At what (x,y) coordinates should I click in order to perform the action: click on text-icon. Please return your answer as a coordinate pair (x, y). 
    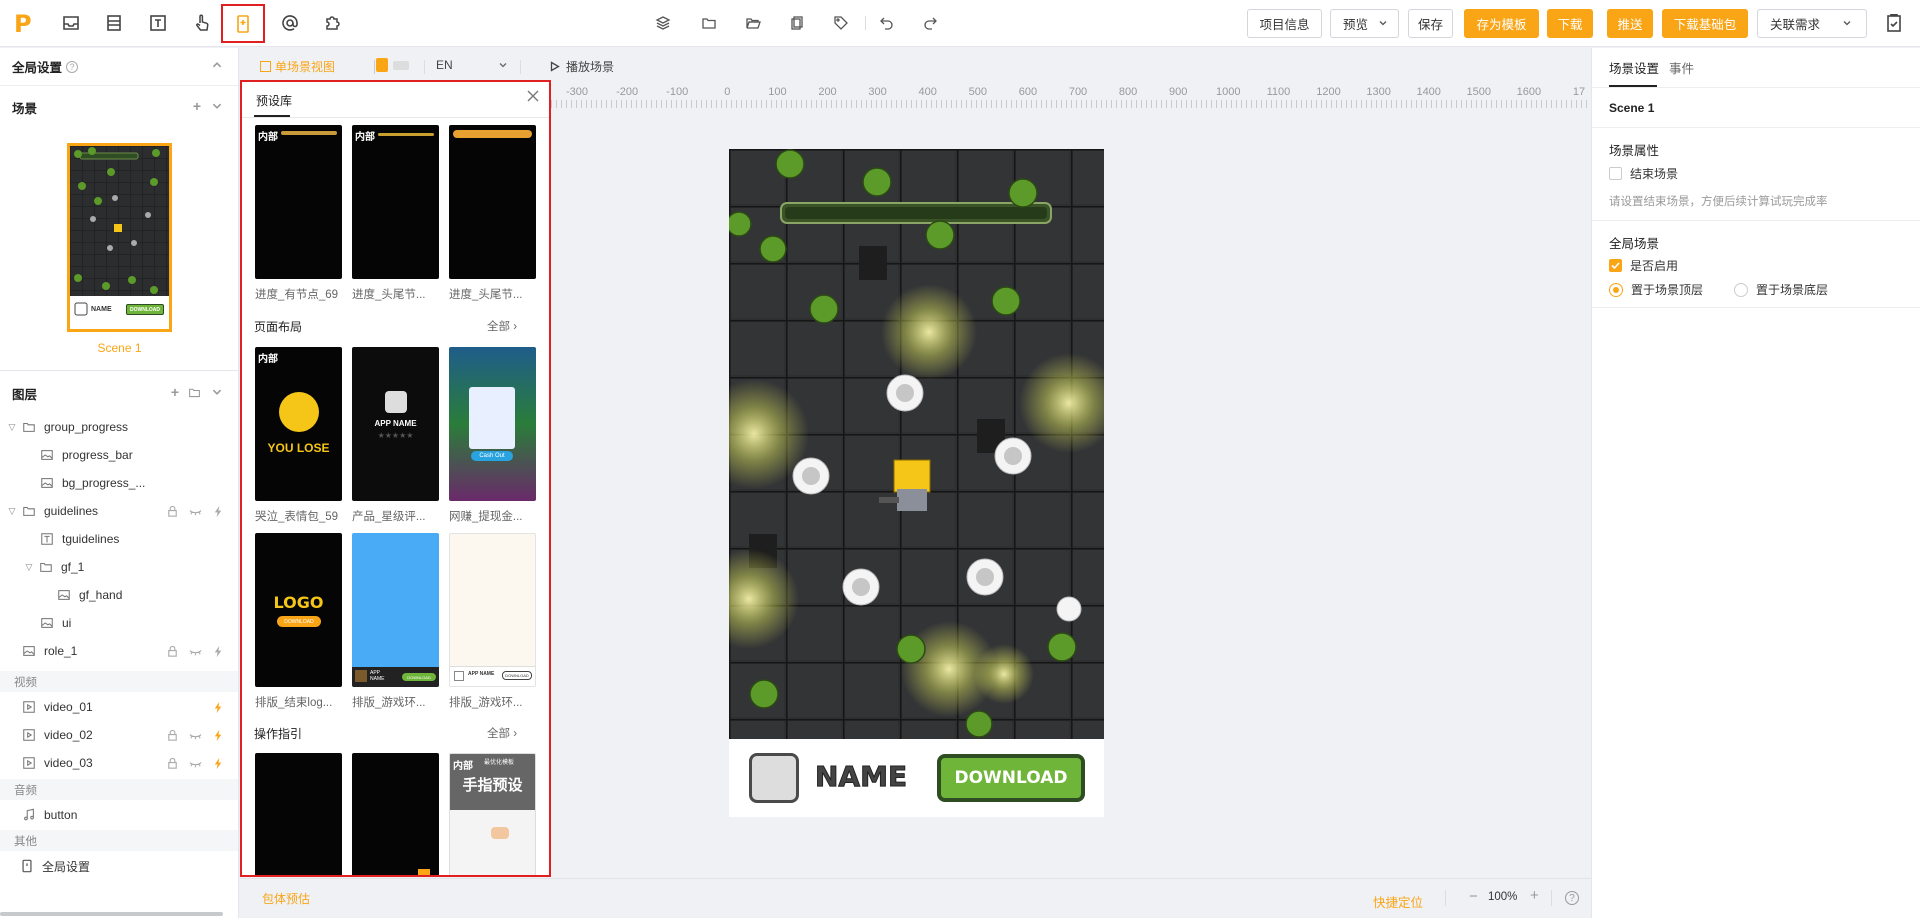
    Looking at the image, I should click on (158, 23).